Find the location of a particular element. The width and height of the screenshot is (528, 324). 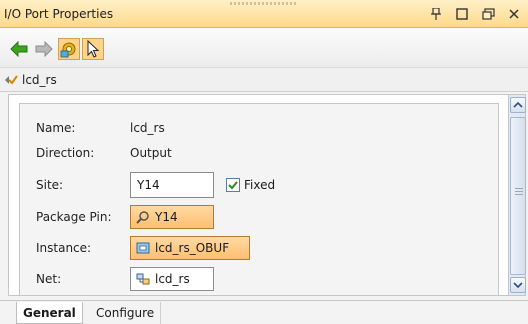

tab-configure-label: Configure is located at coordinates (125, 313).